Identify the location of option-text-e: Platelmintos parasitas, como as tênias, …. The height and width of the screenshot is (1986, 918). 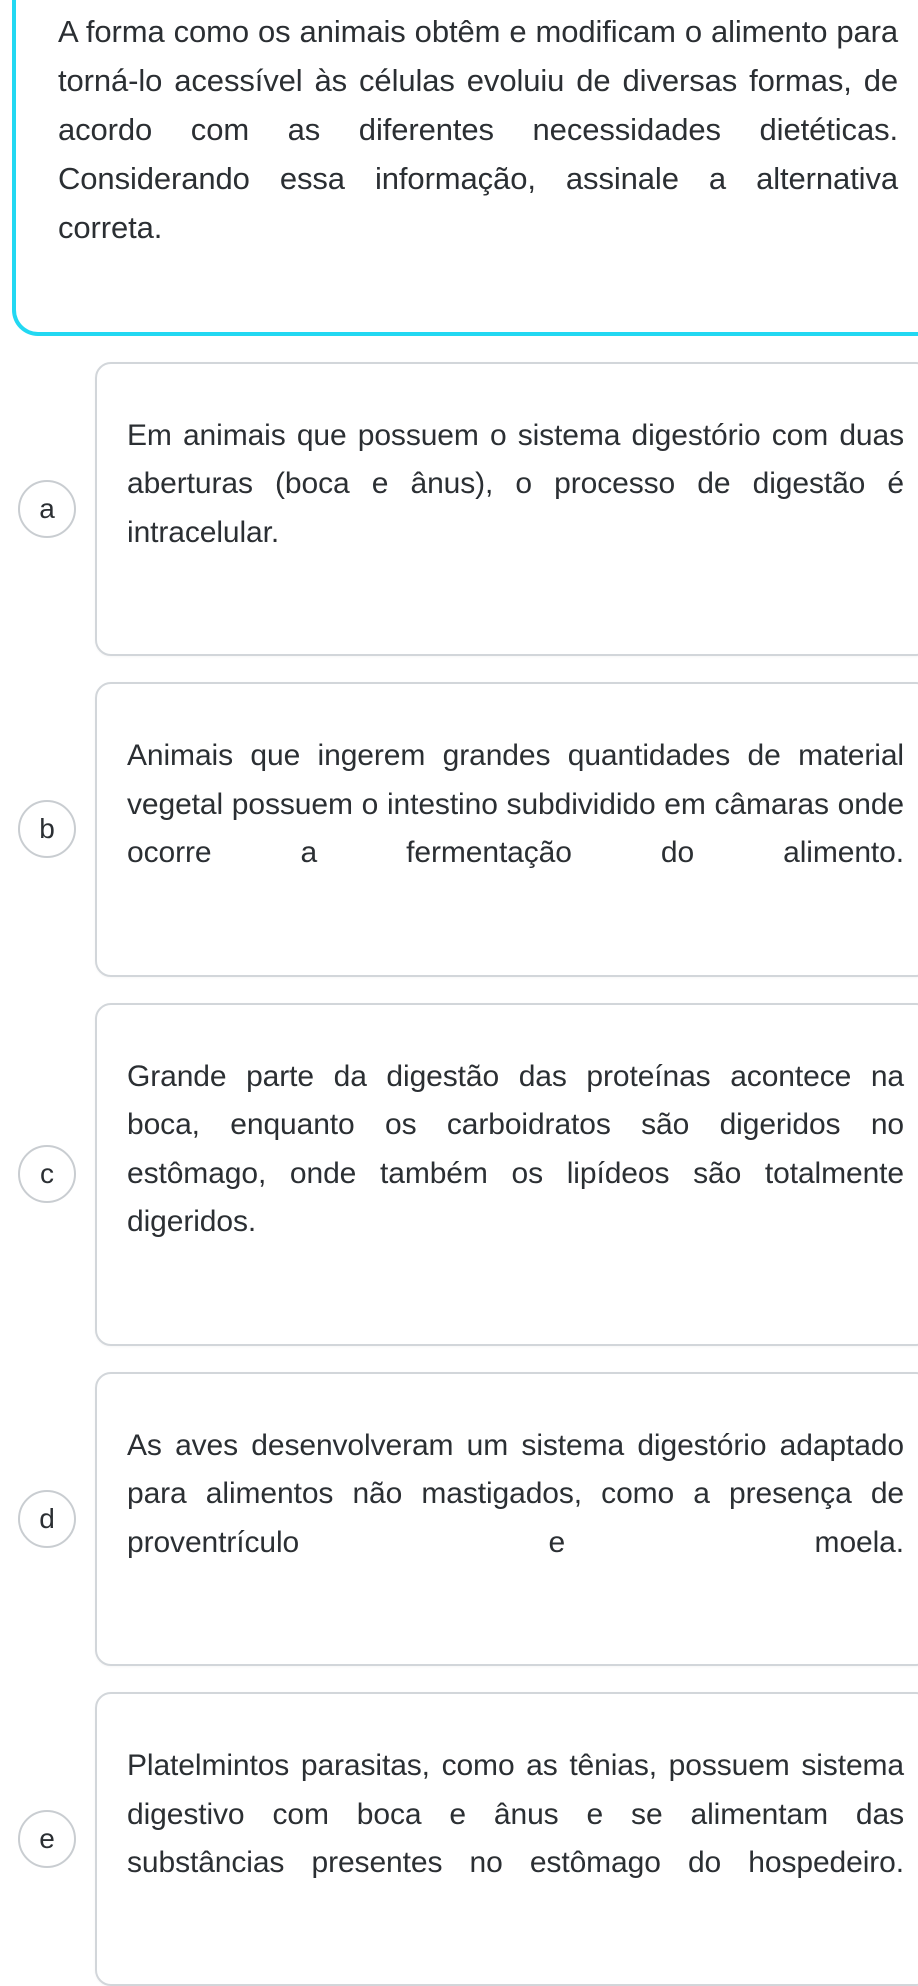
(515, 1814).